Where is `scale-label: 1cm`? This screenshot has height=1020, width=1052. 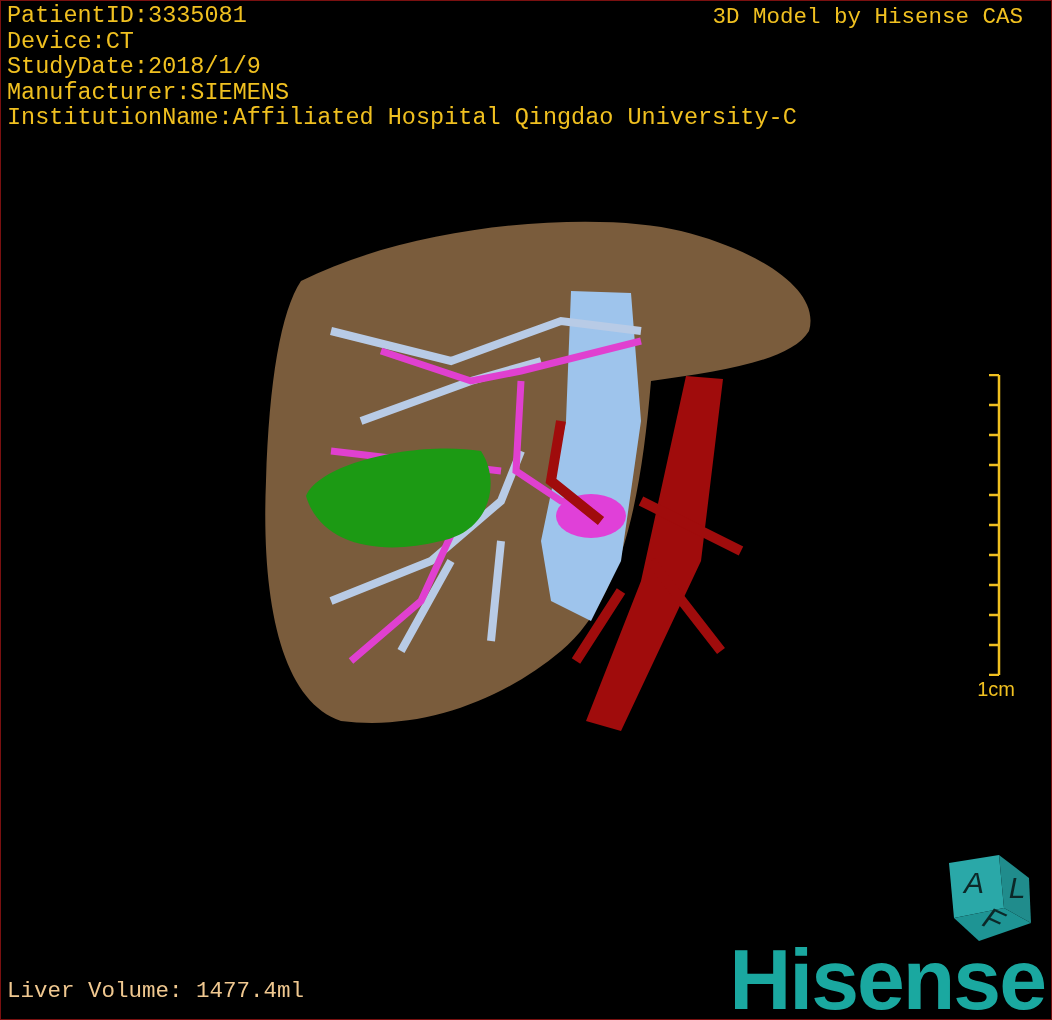
scale-label: 1cm is located at coordinates (996, 689).